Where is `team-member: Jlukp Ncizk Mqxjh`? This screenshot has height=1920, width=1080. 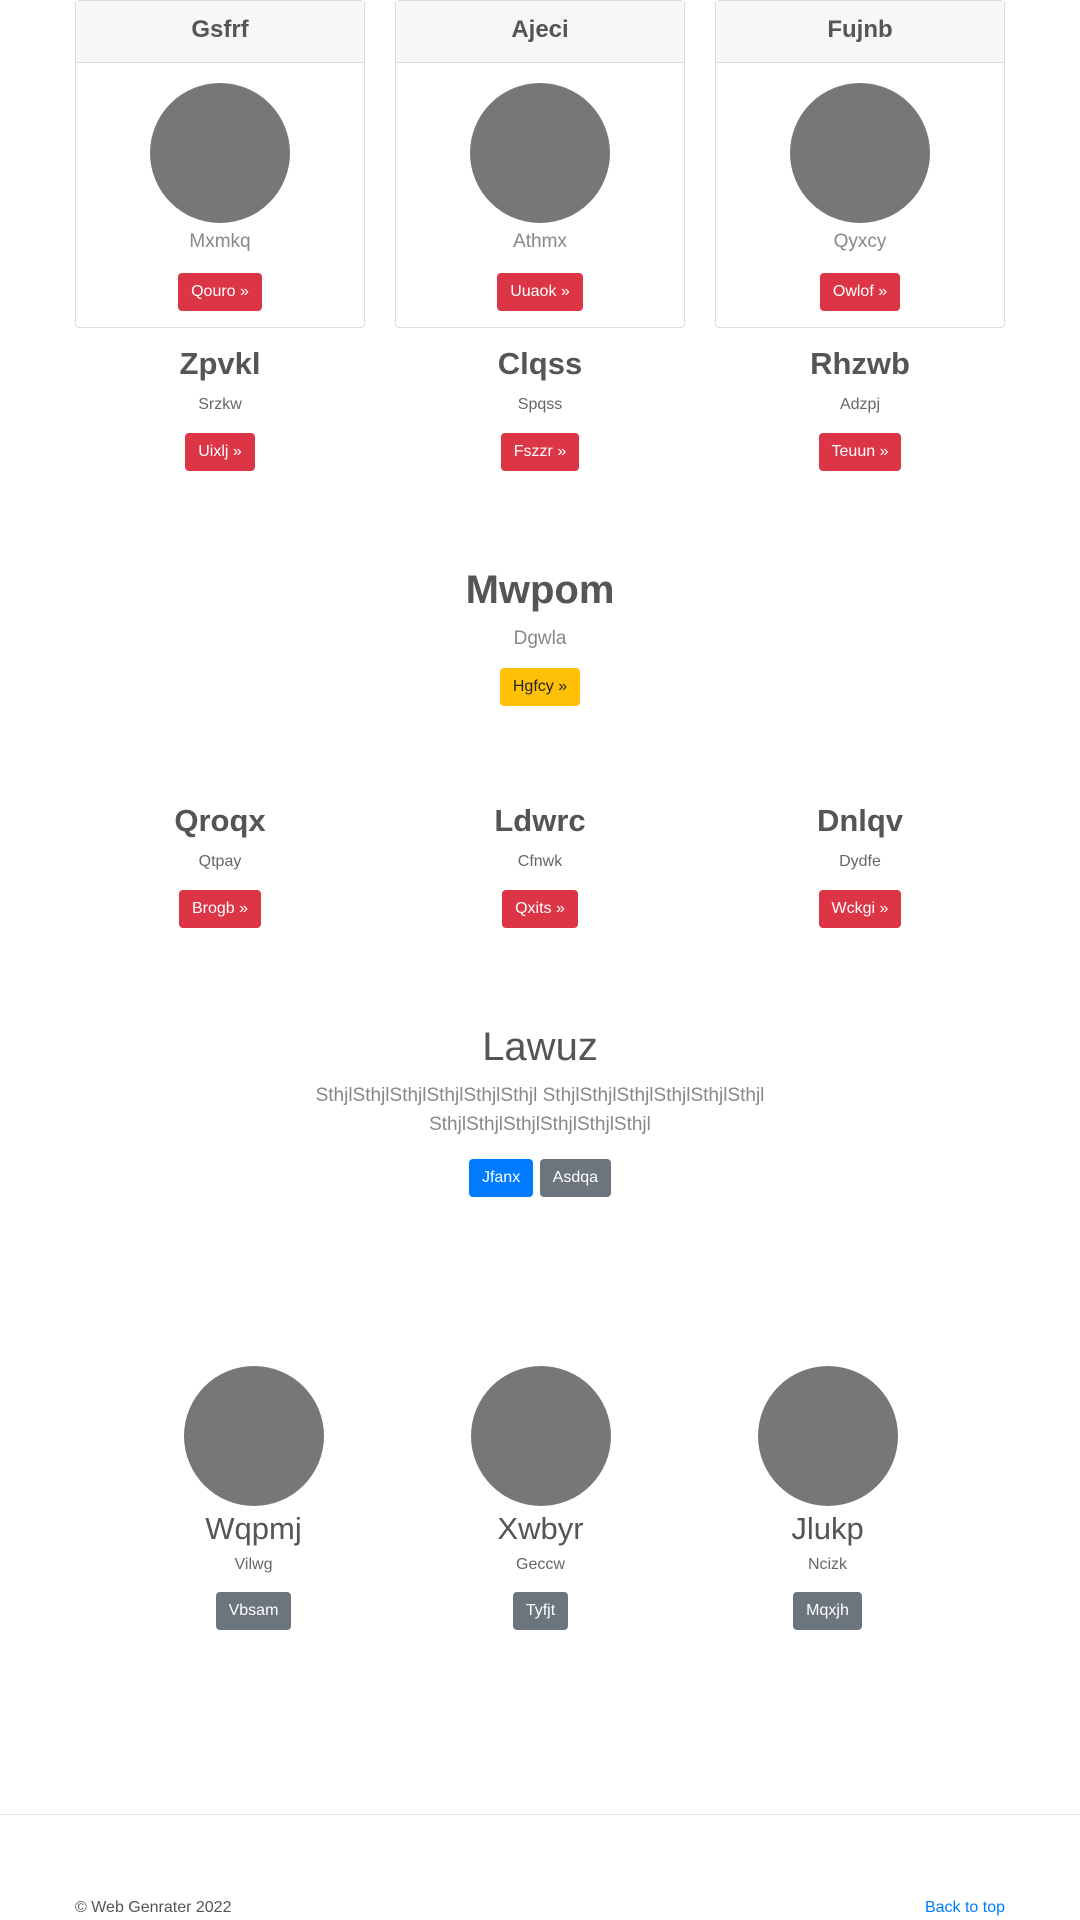
team-member: Jlukp Ncizk Mqxjh is located at coordinates (827, 1498).